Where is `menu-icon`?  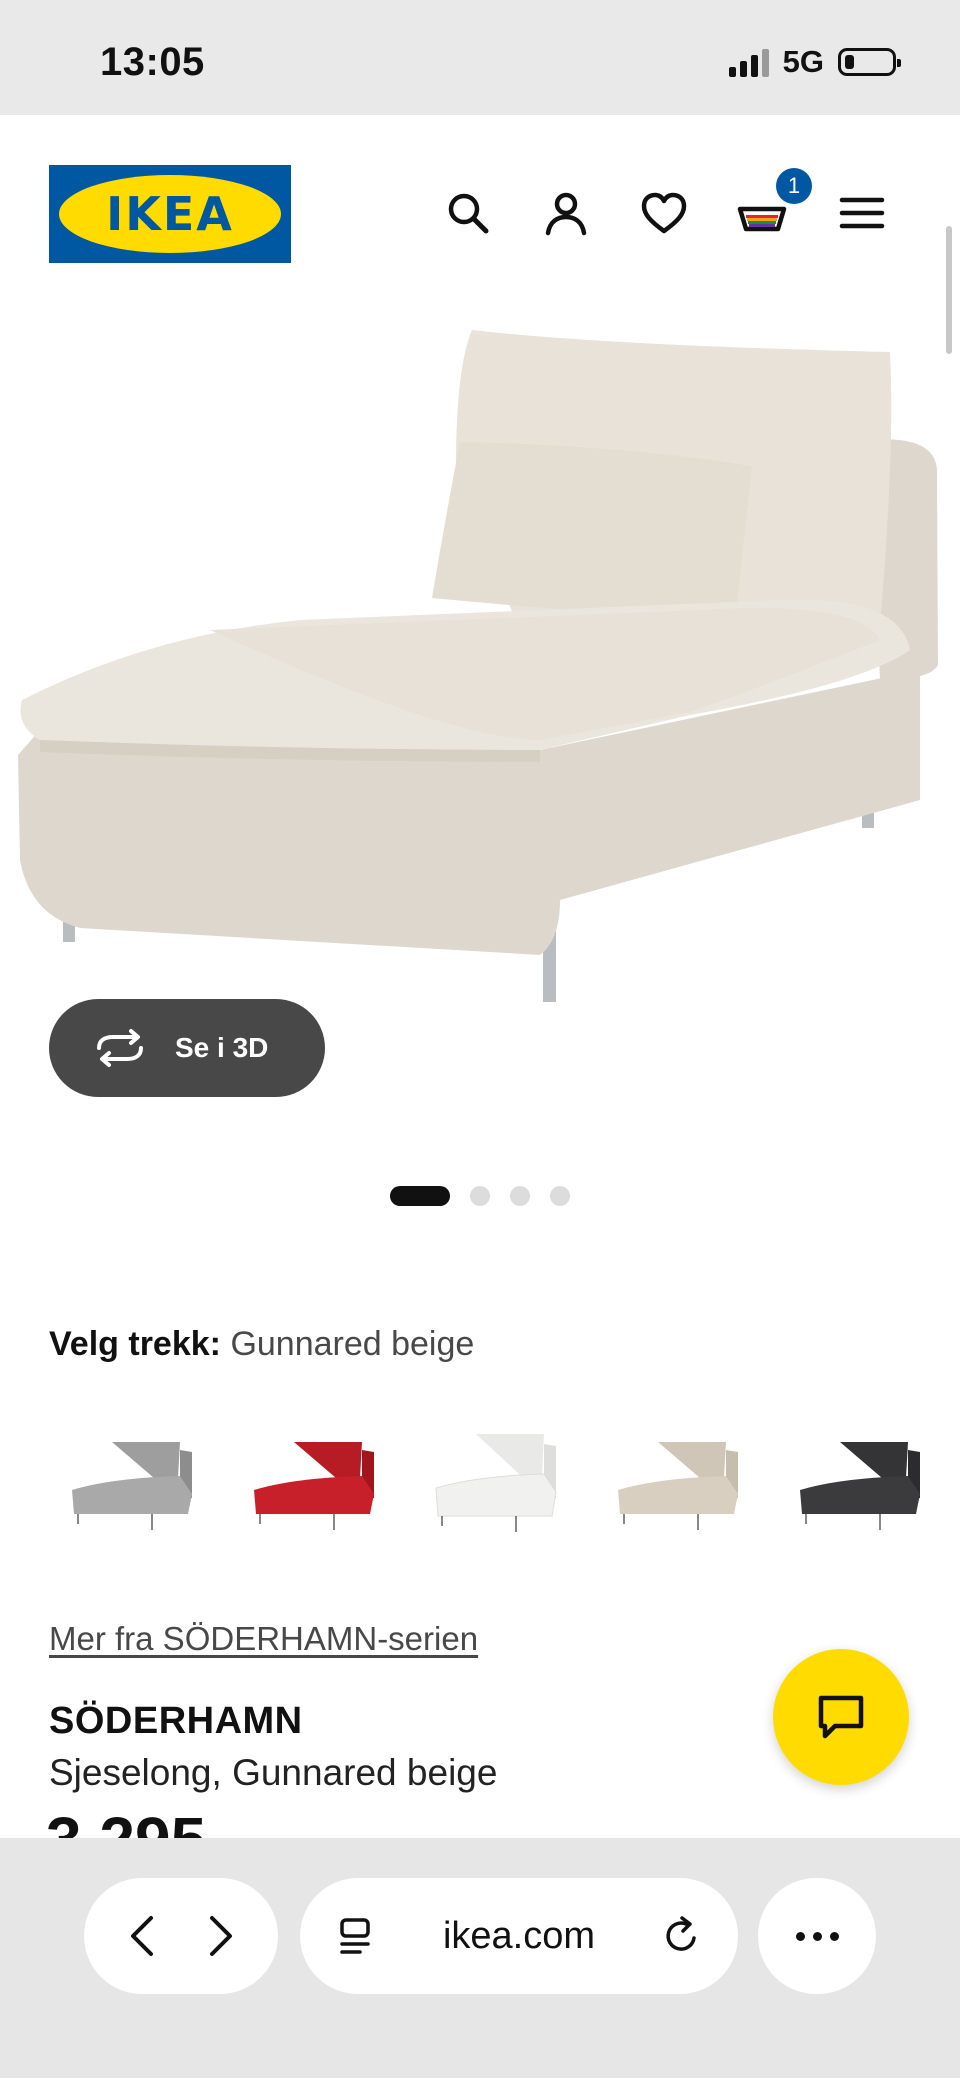
menu-icon is located at coordinates (862, 213).